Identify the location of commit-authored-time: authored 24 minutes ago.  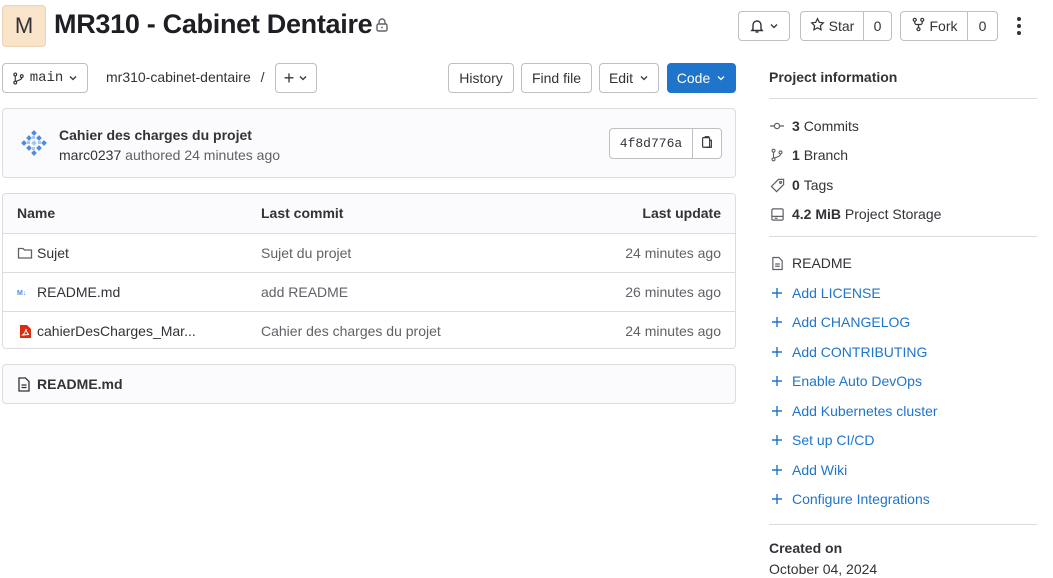
(203, 155).